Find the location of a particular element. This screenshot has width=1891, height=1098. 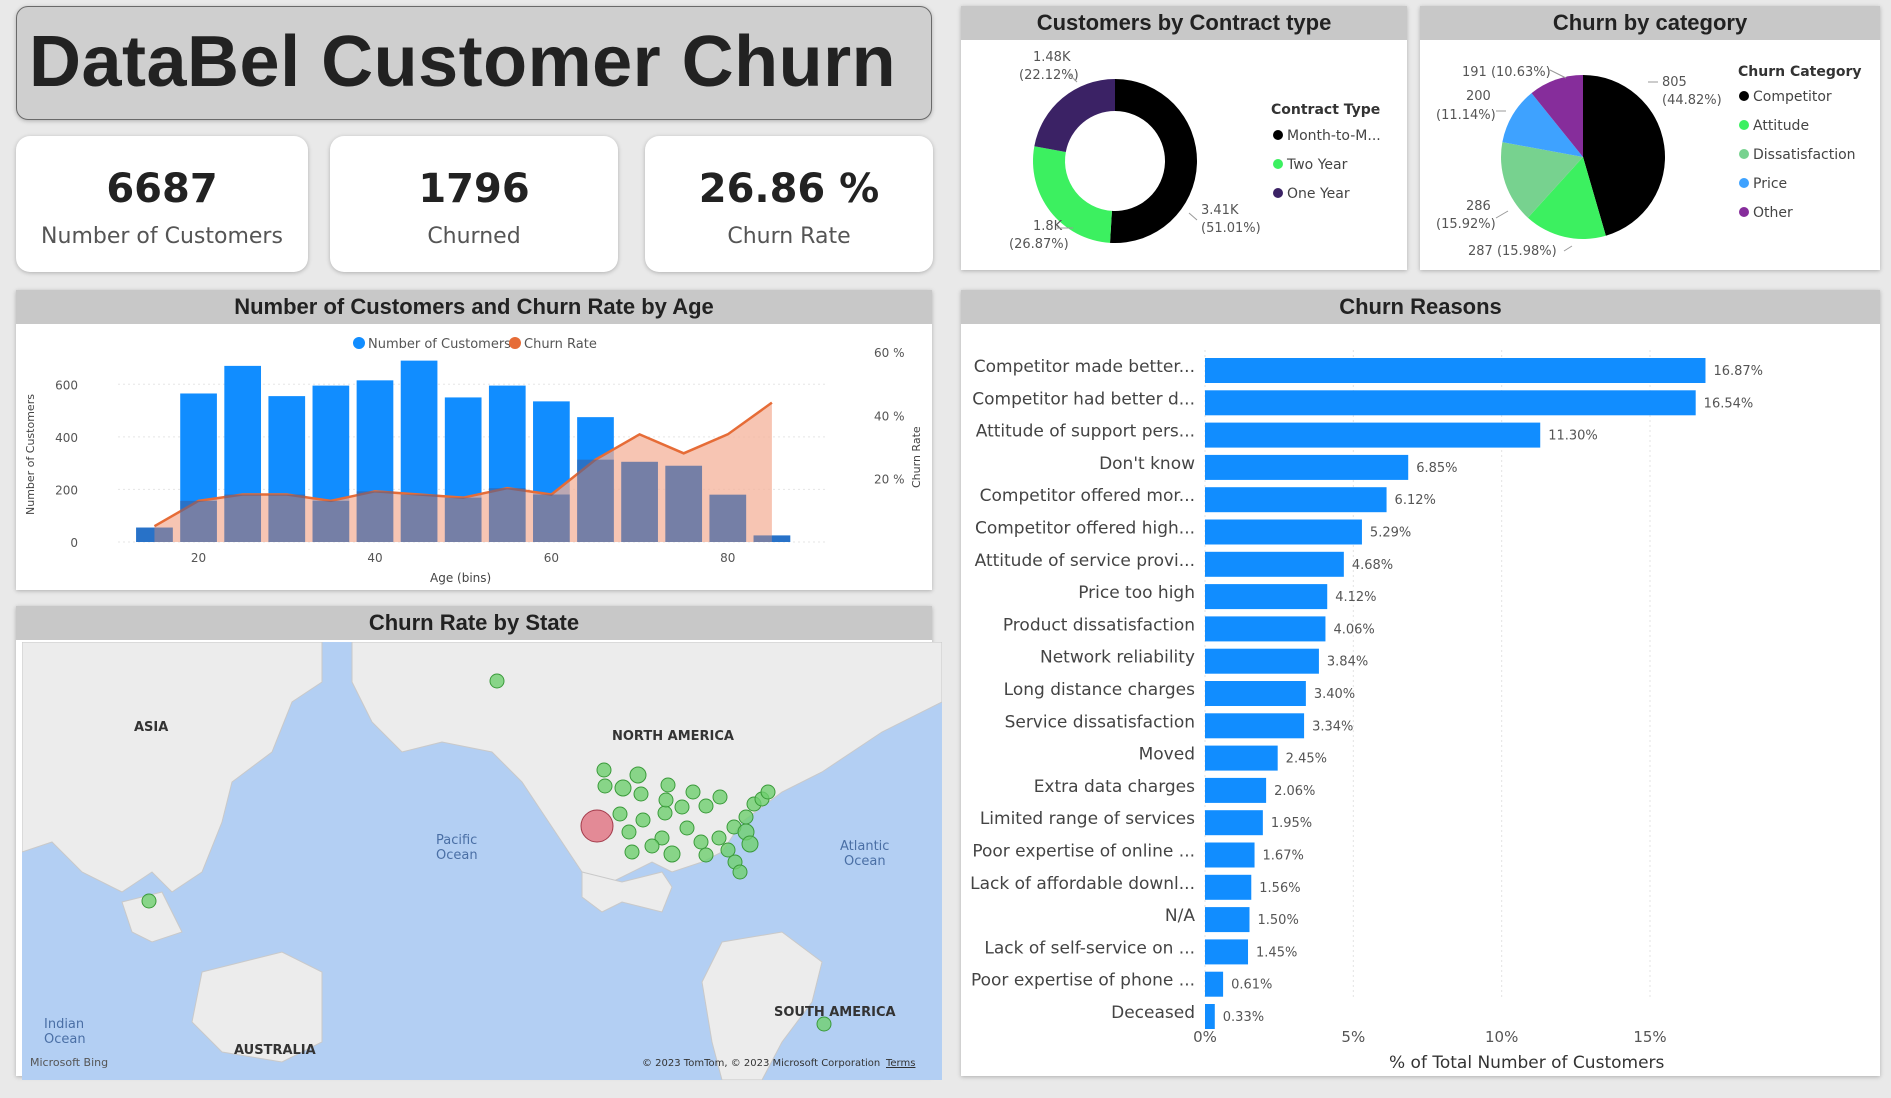

bing-logo: Microsoft Bing is located at coordinates (69, 1062).